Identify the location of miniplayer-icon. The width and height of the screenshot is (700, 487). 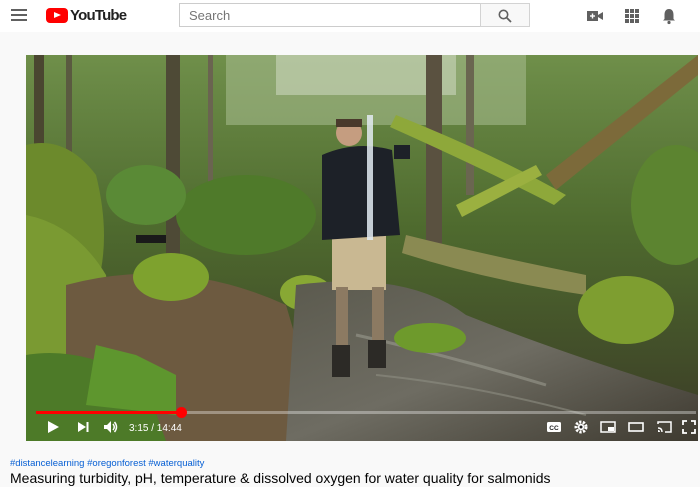
(608, 427).